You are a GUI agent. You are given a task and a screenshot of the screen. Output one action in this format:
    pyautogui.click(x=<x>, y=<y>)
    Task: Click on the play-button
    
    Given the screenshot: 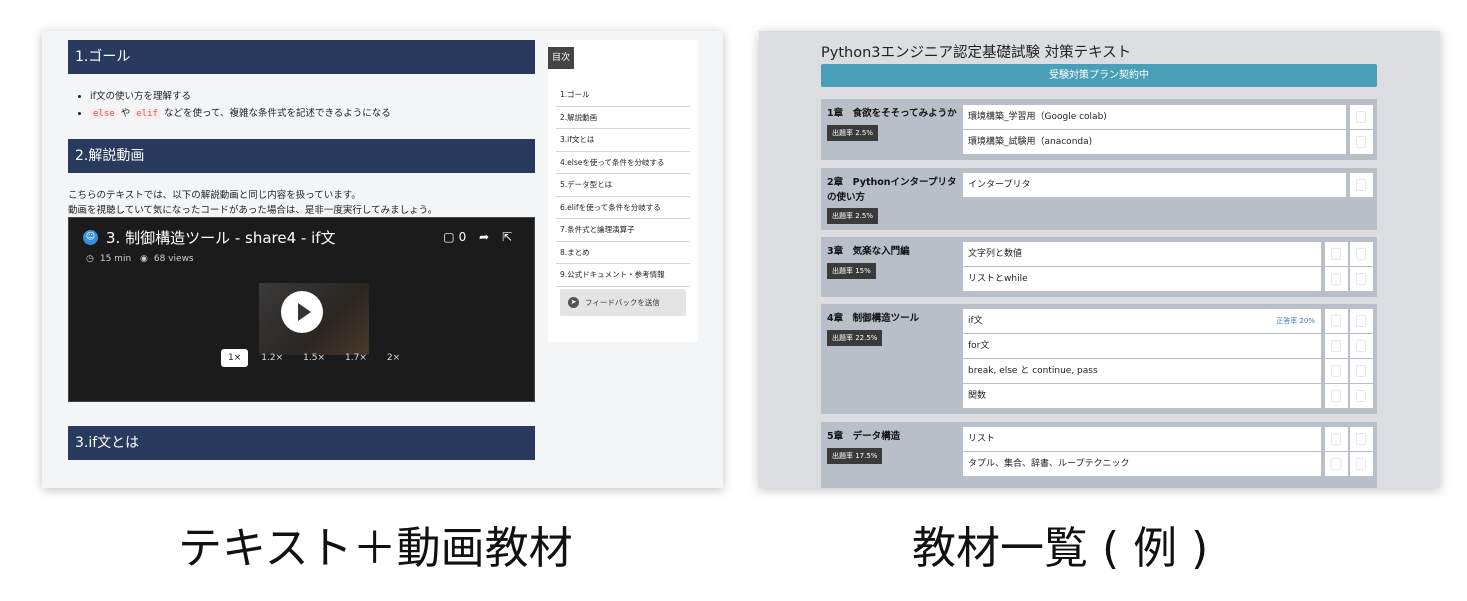 What is the action you would take?
    pyautogui.click(x=302, y=312)
    